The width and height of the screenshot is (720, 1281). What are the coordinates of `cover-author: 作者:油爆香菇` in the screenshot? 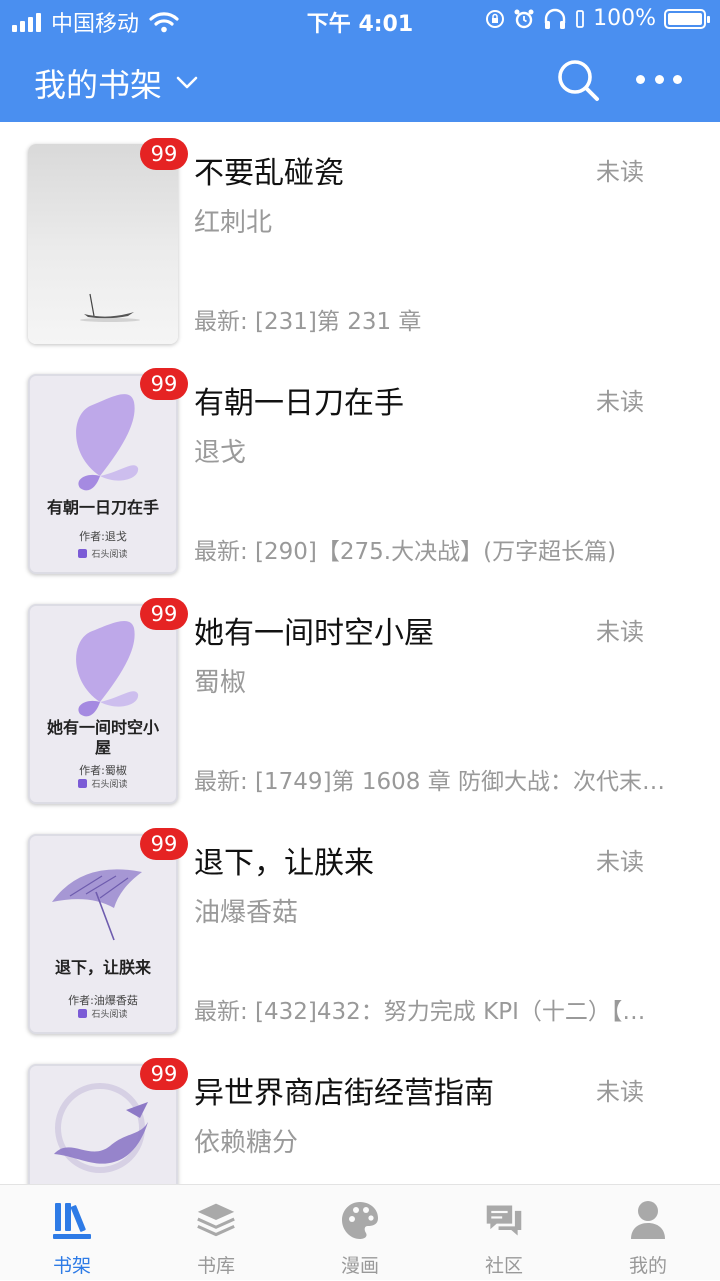 It's located at (103, 1000).